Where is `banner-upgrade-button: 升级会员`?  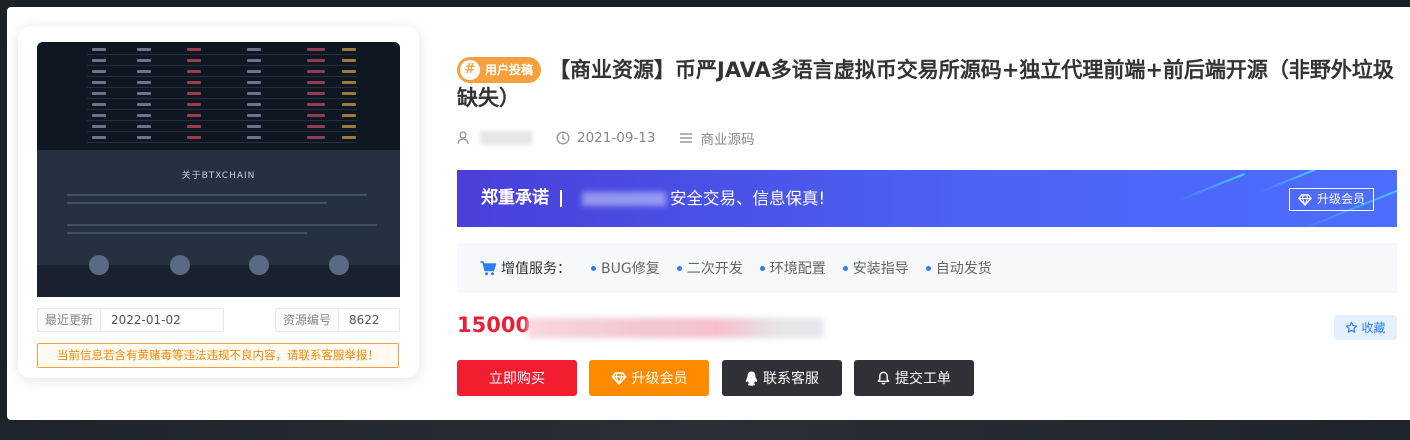 banner-upgrade-button: 升级会员 is located at coordinates (1331, 199).